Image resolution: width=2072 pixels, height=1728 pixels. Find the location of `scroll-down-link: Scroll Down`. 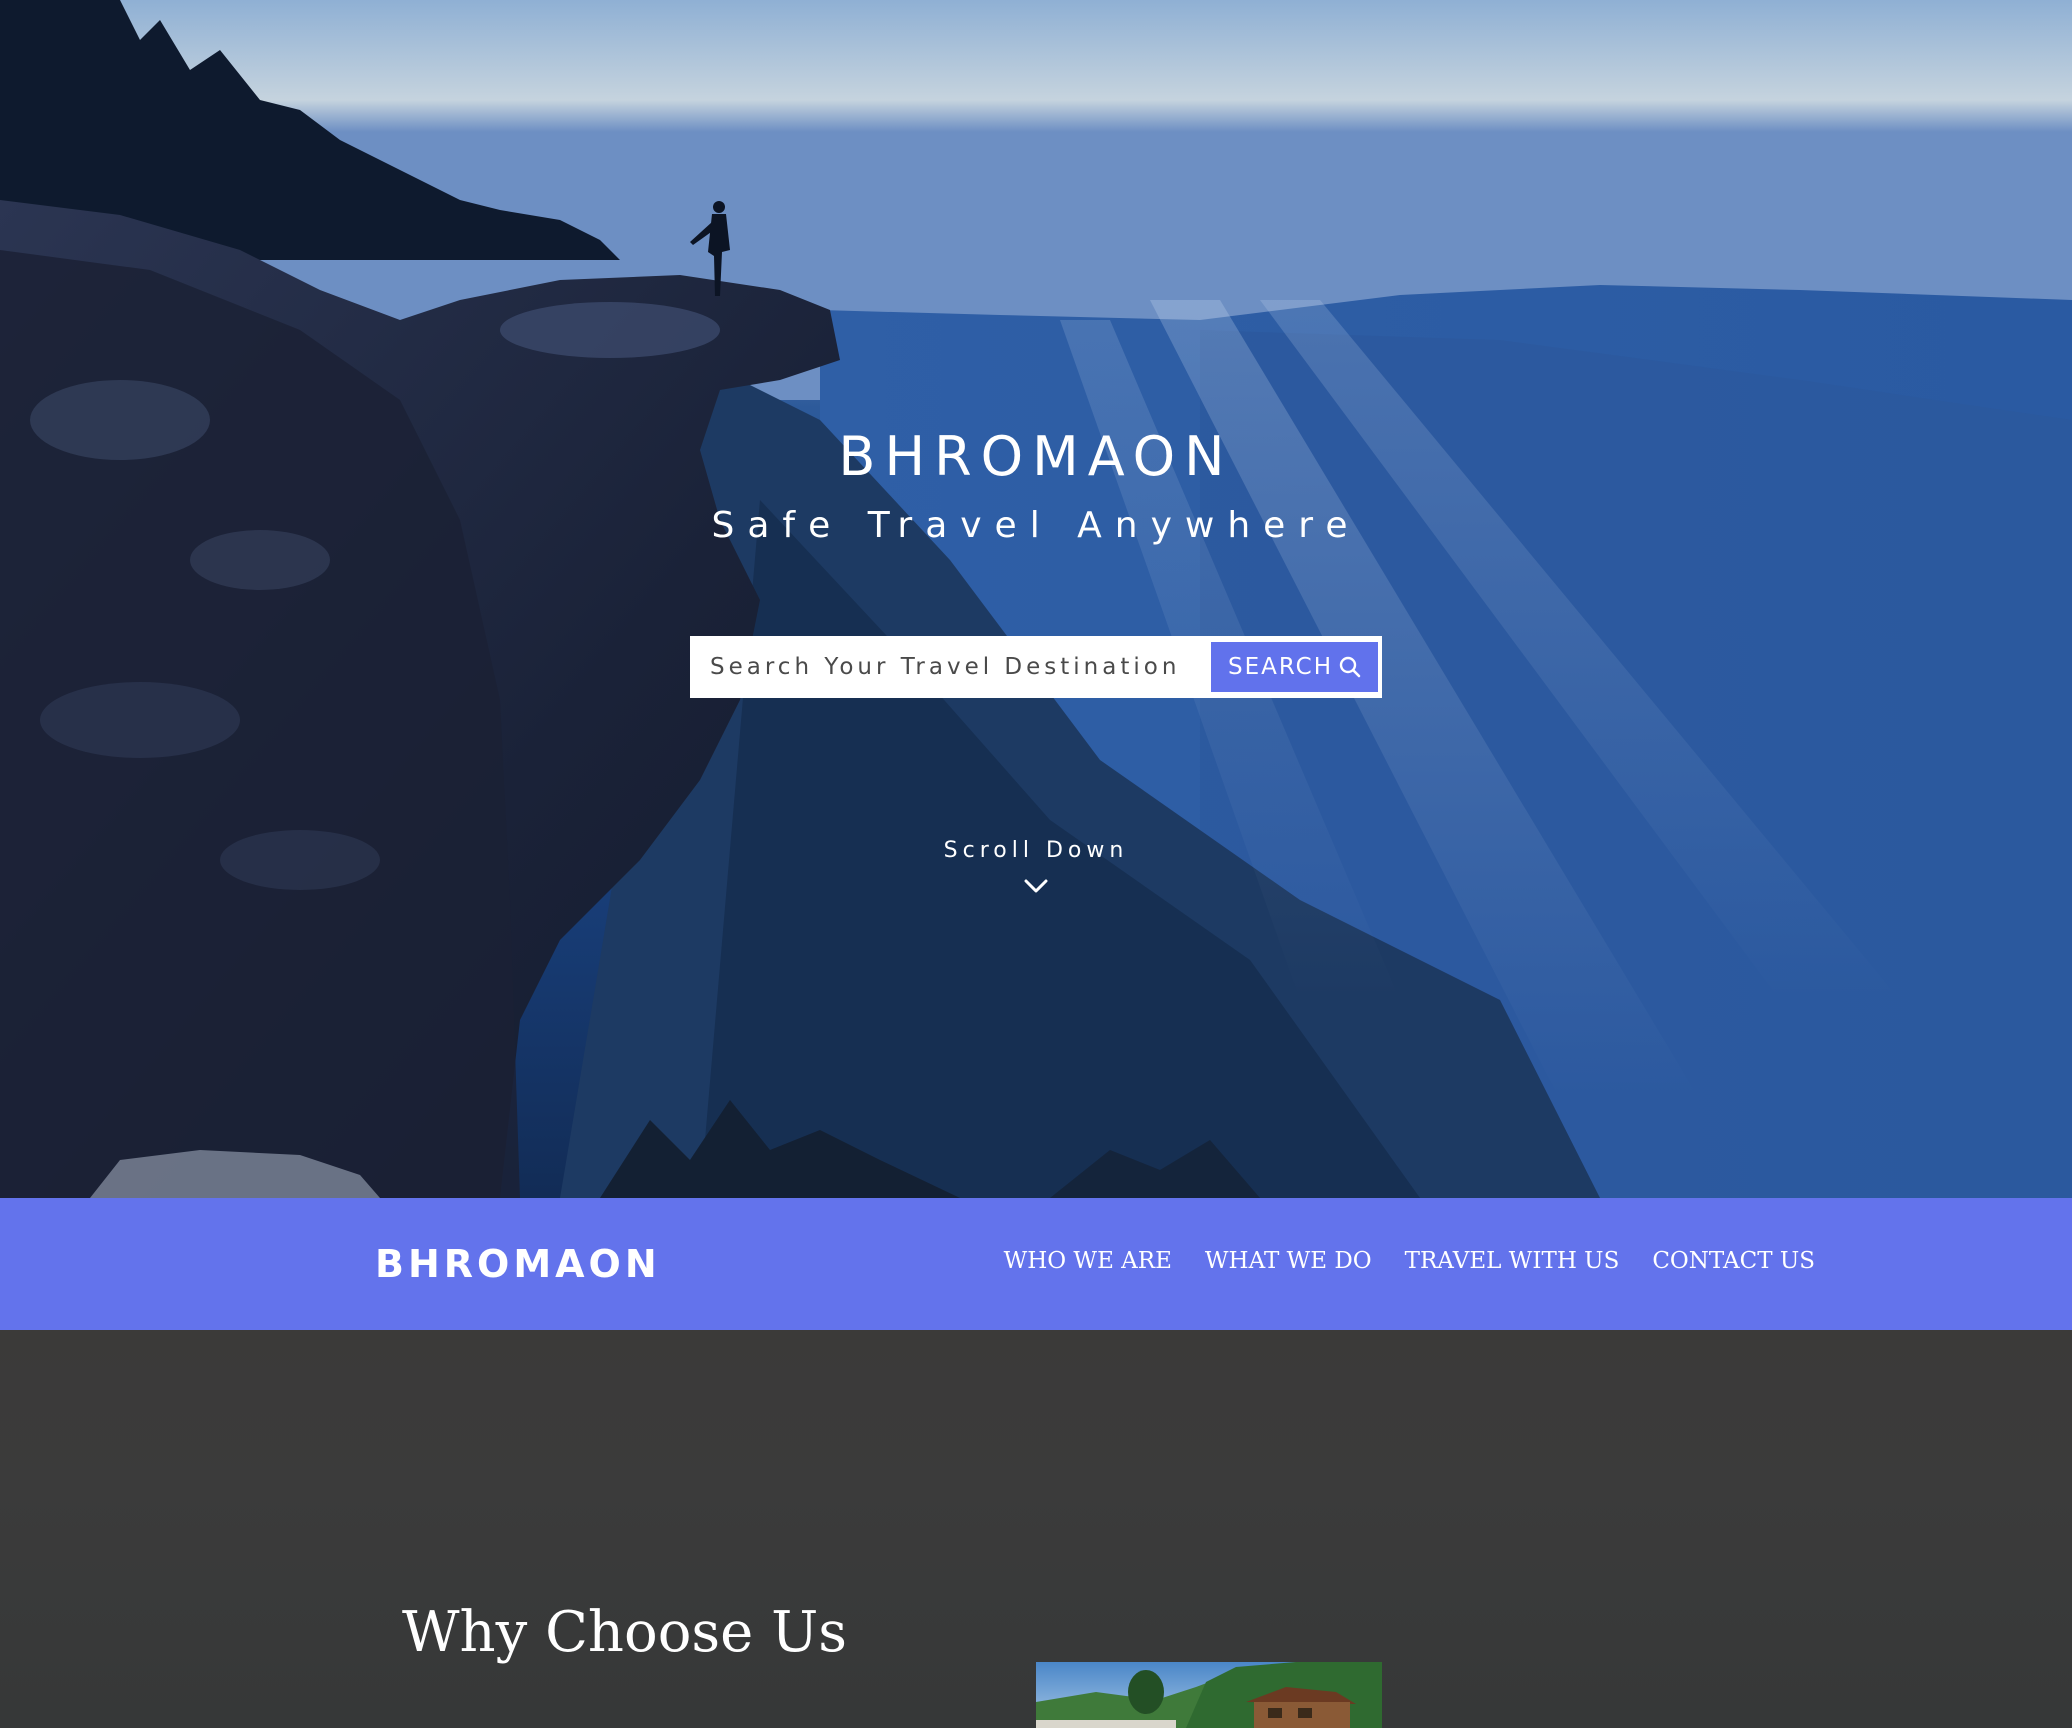

scroll-down-link: Scroll Down is located at coordinates (1036, 850).